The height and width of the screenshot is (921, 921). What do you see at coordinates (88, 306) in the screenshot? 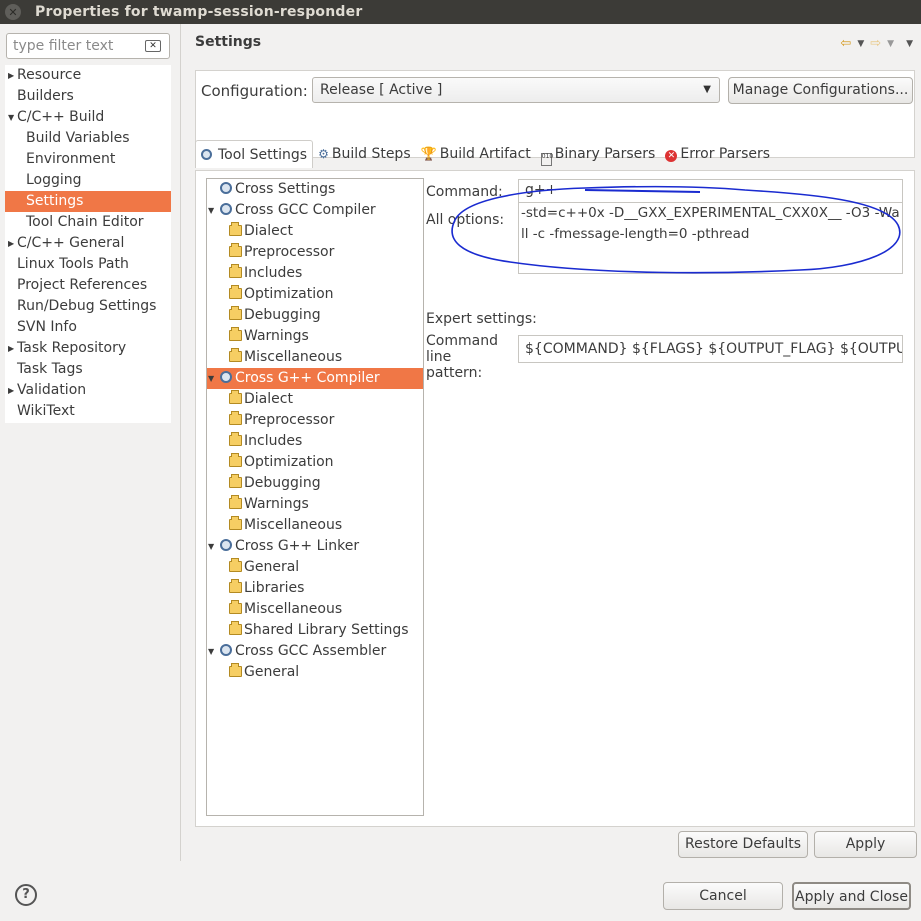
I see `nav-item: Run/Debug Settings` at bounding box center [88, 306].